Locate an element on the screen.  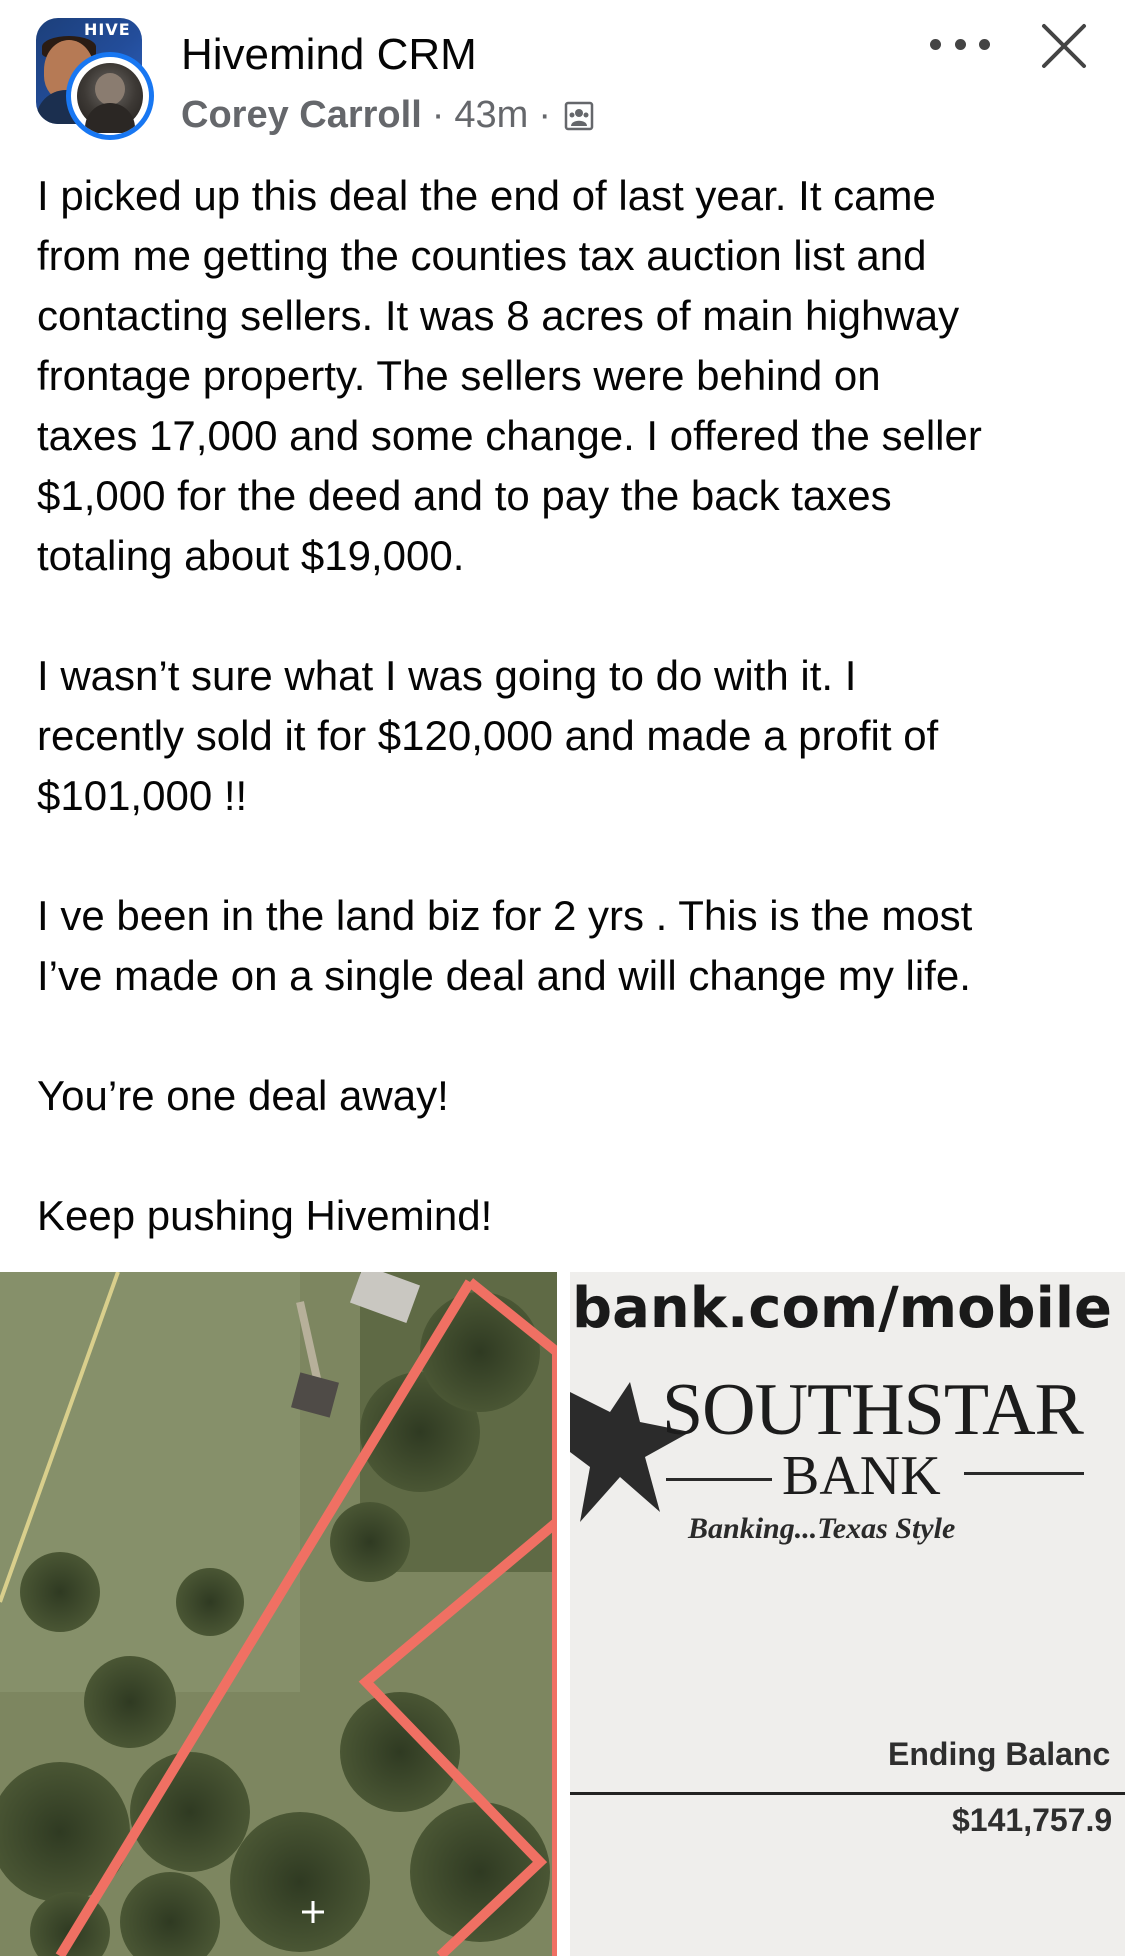
close-icon is located at coordinates (1064, 46).